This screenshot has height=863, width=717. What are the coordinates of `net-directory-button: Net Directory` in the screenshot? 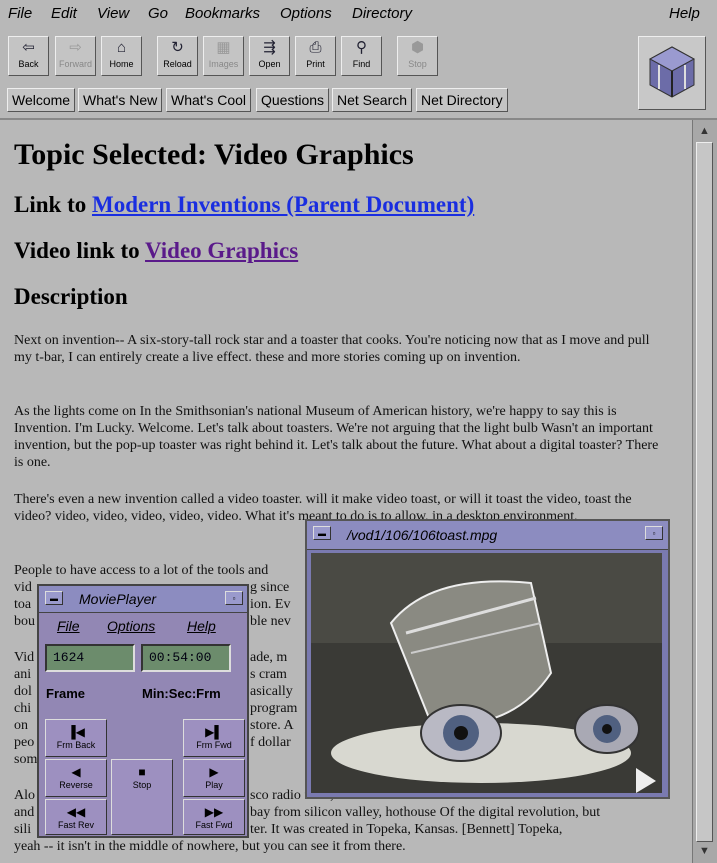 It's located at (462, 100).